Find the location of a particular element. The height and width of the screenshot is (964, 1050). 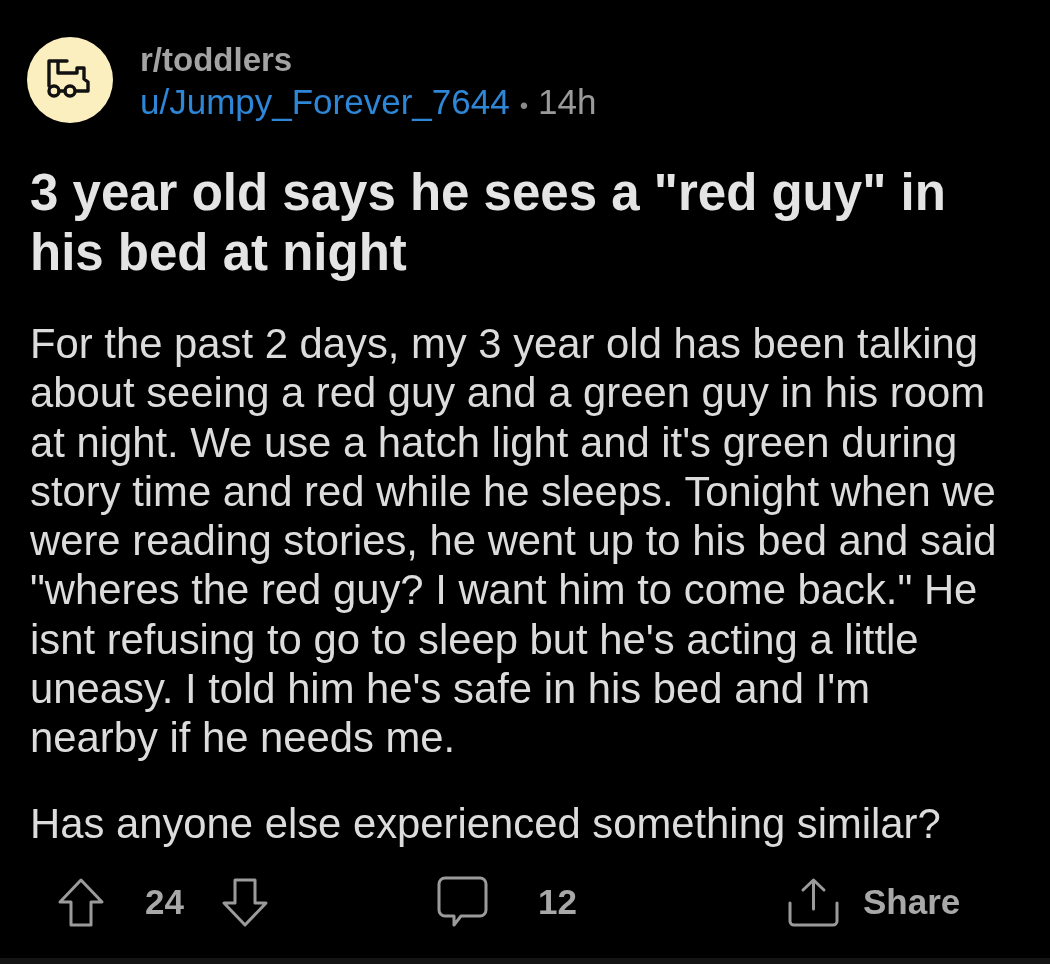

train-icon is located at coordinates (70, 80).